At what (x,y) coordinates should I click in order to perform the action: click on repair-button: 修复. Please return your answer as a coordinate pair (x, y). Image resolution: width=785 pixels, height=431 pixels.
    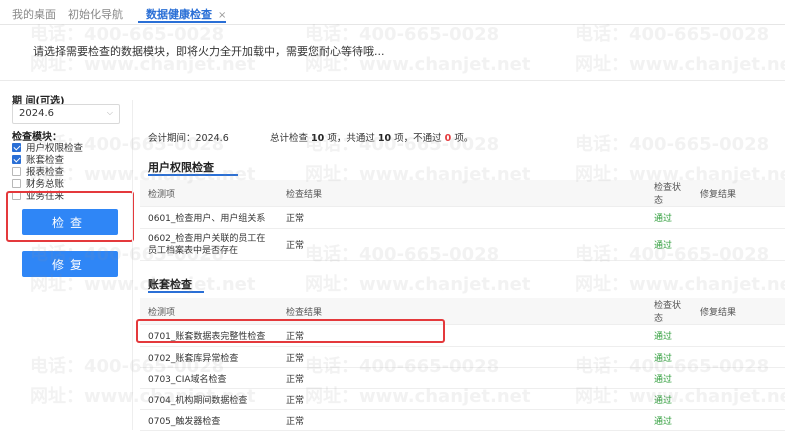
    Looking at the image, I should click on (70, 264).